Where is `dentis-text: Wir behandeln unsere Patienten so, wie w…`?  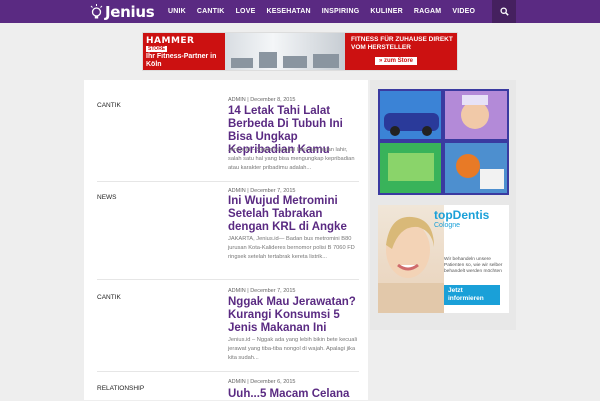 dentis-text: Wir behandeln unsere Patienten so, wie w… is located at coordinates (473, 265).